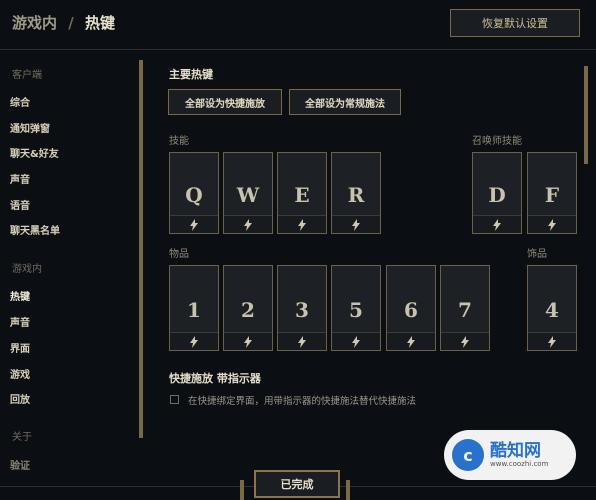 The image size is (596, 500). Describe the element at coordinates (20, 178) in the screenshot. I see `sidebar-item-client-sound: 声音` at that location.